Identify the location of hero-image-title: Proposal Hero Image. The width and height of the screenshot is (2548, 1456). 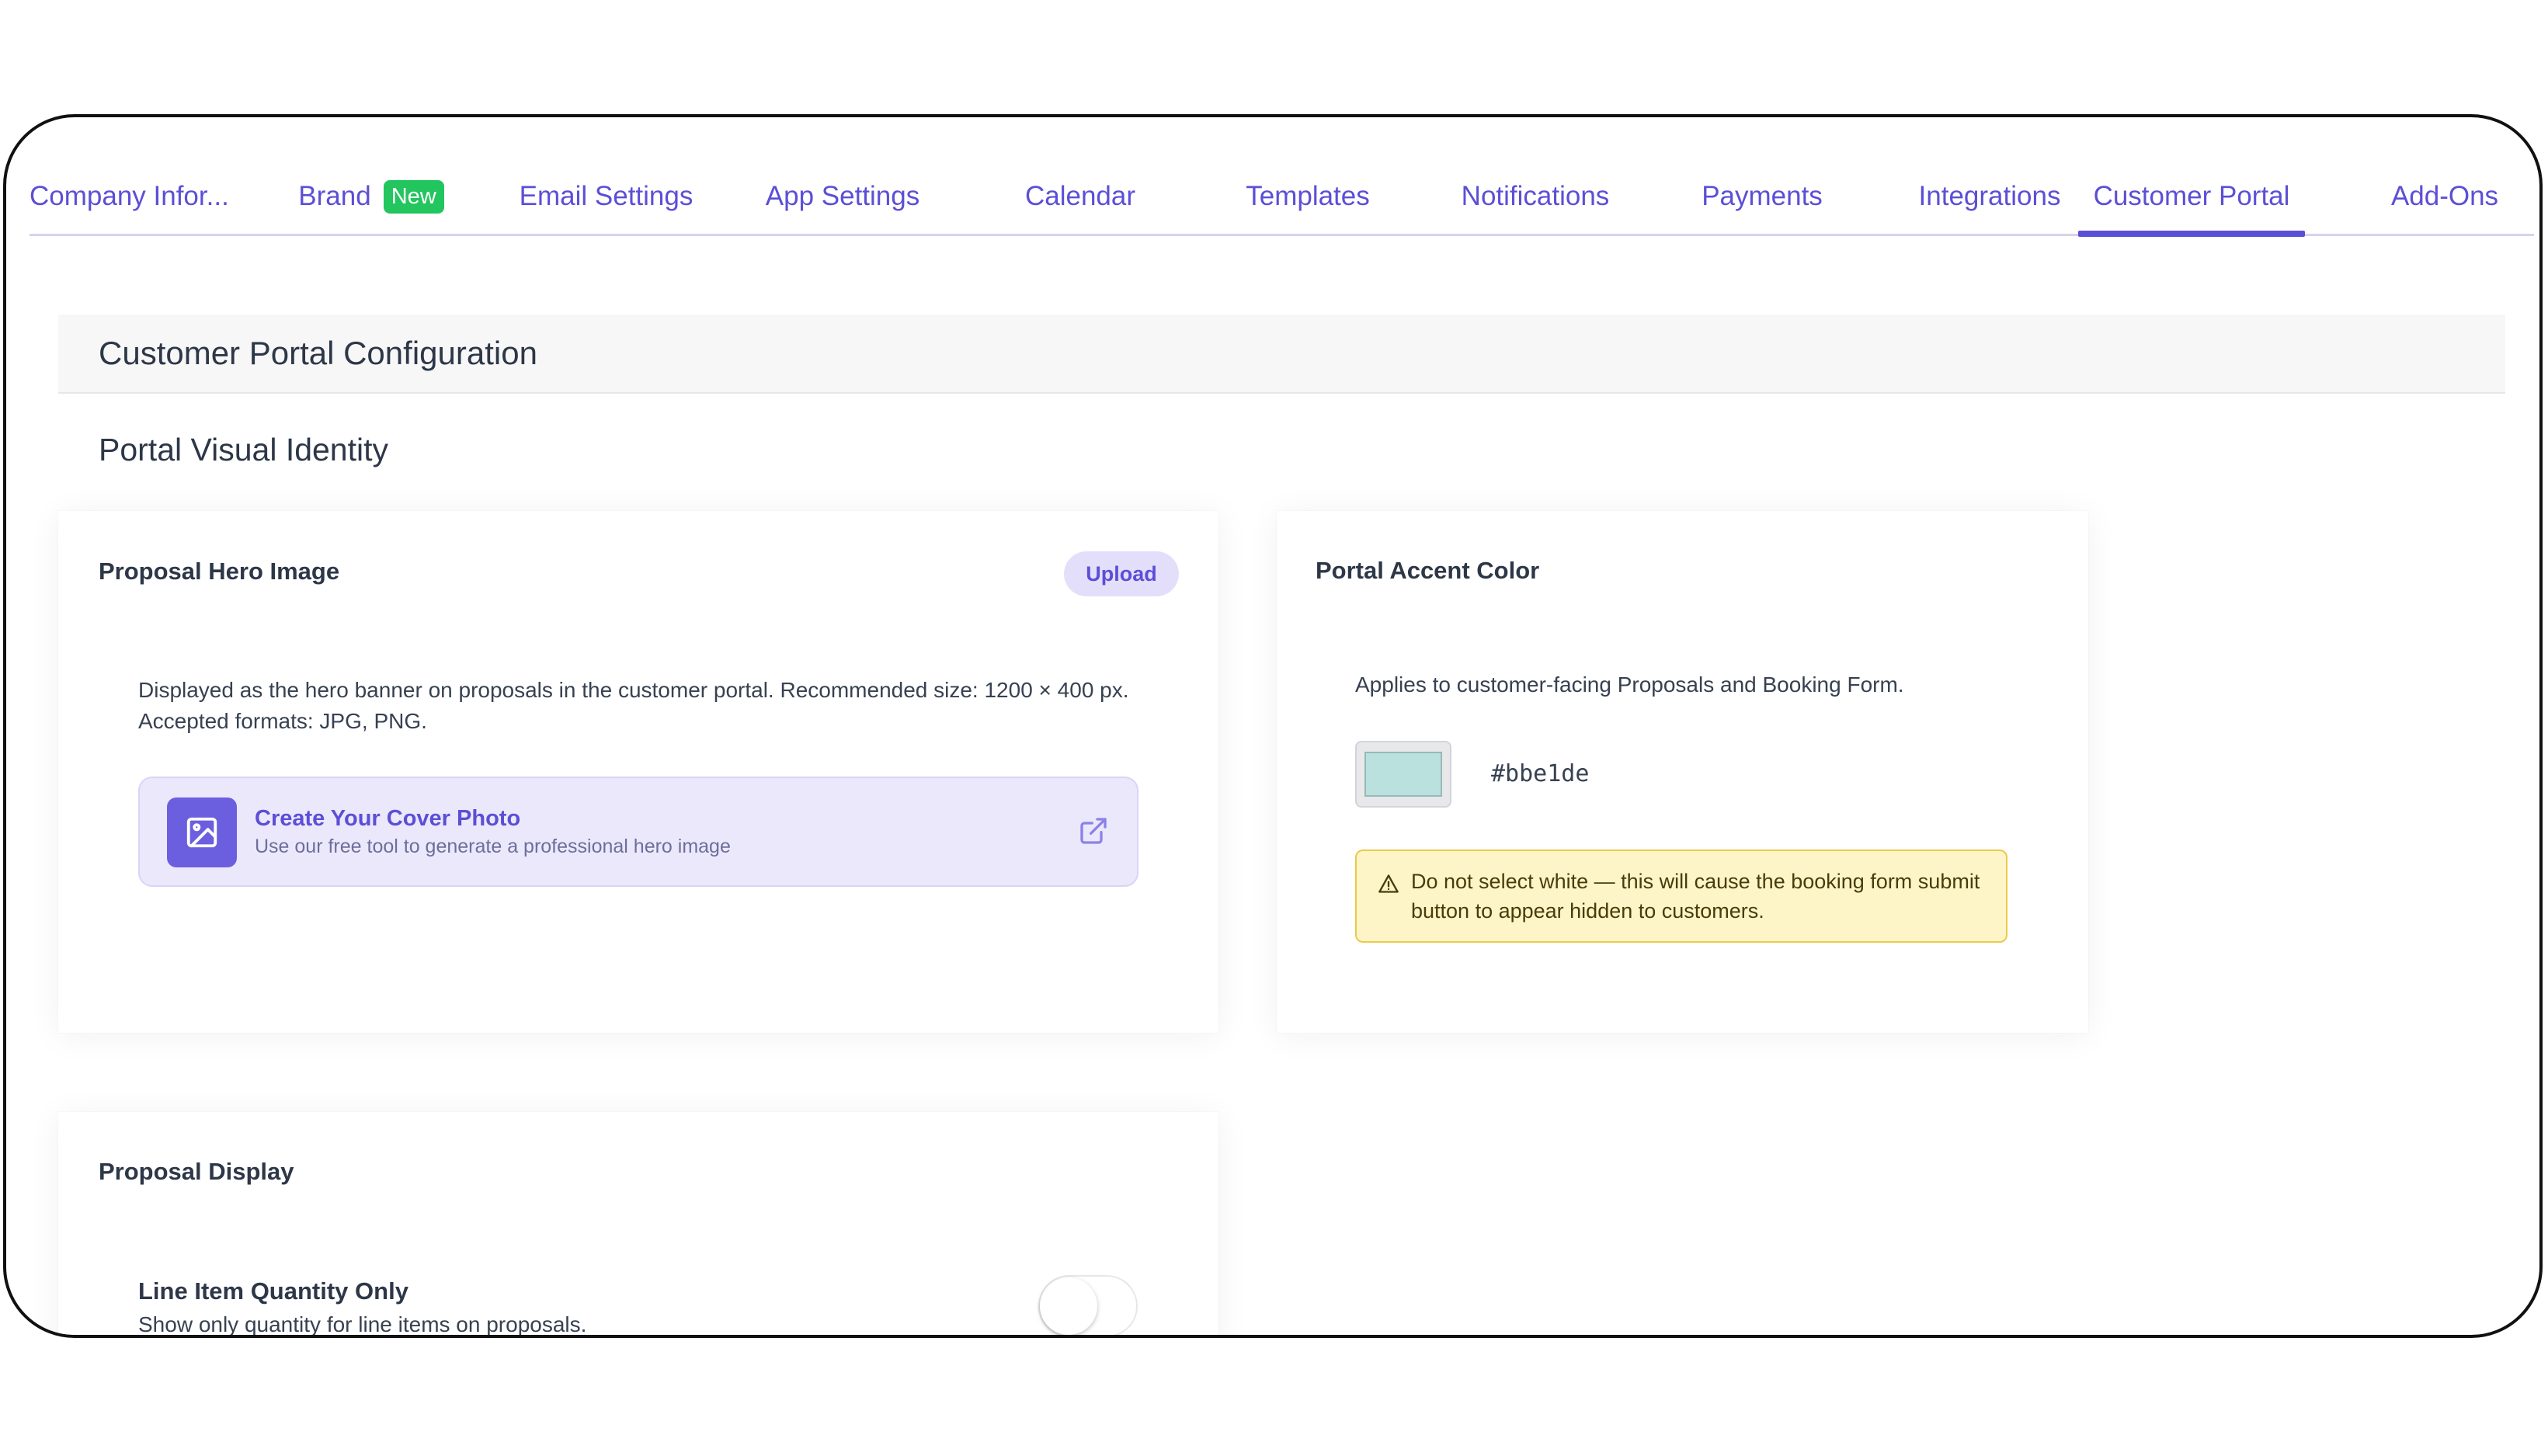
(220, 571).